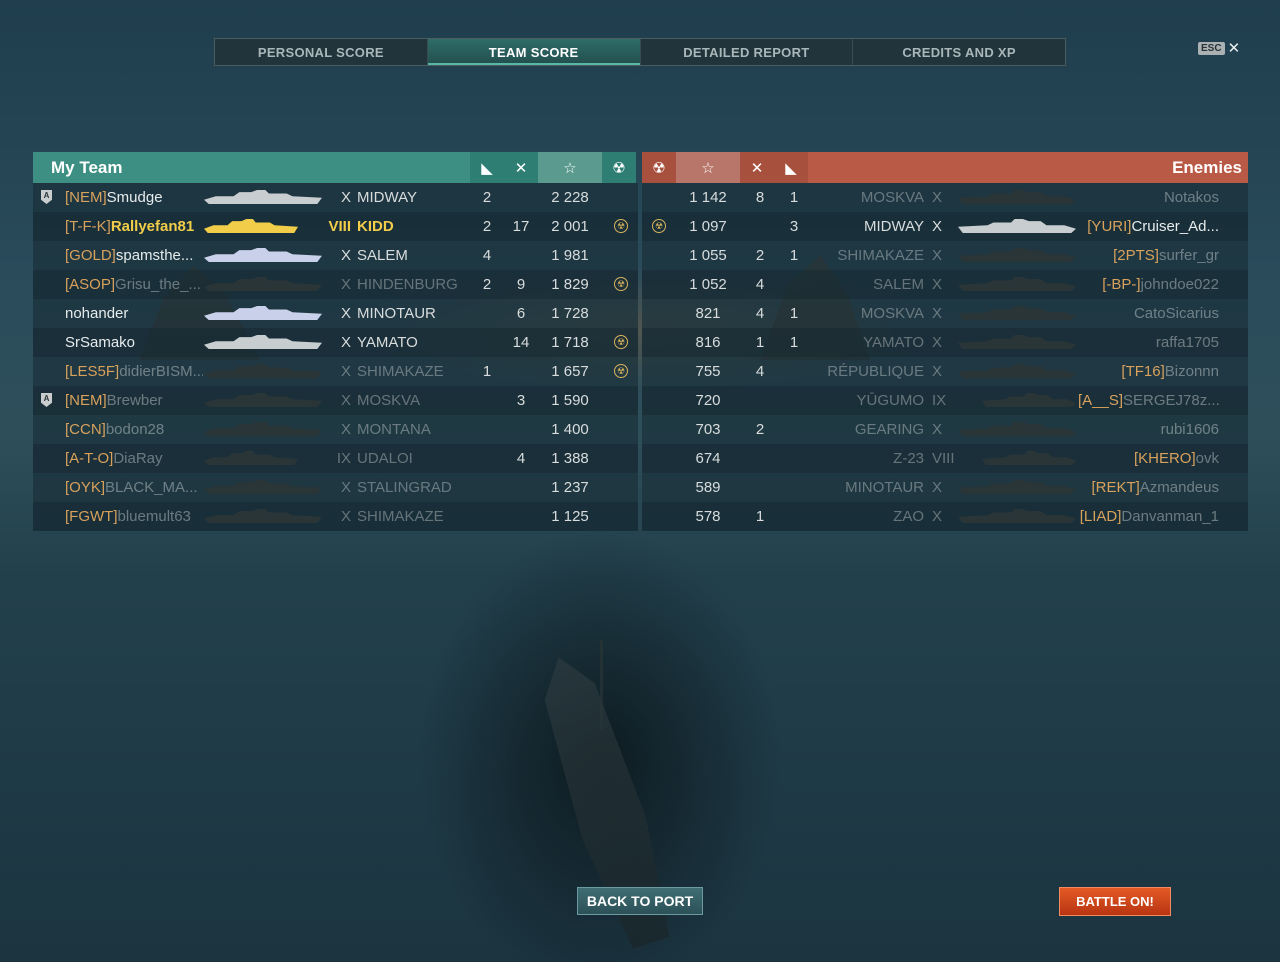 The width and height of the screenshot is (1280, 962). I want to click on tab-personal-score: PERSONAL SCORE, so click(321, 52).